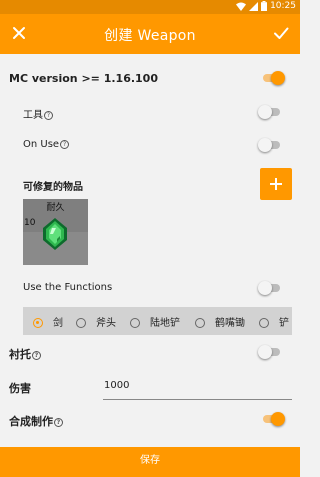 The height and width of the screenshot is (477, 320). I want to click on page-title: 创建 Weapon, so click(150, 36).